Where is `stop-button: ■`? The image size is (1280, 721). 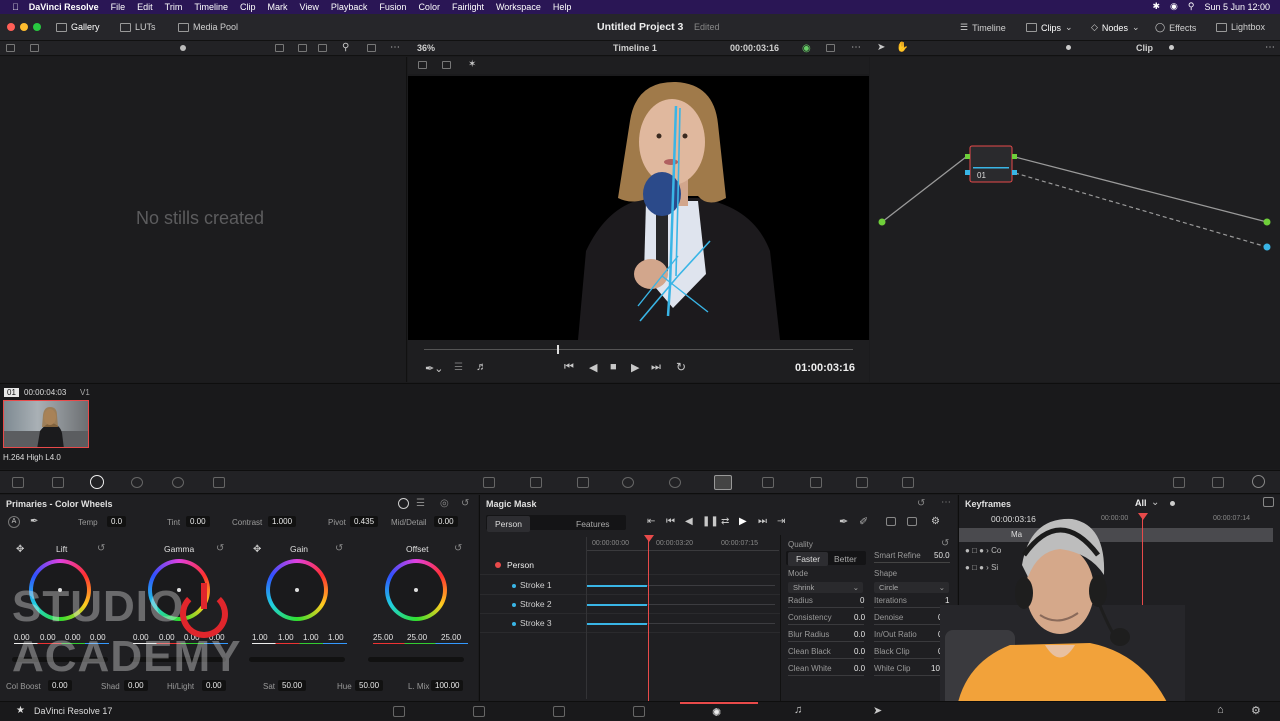
stop-button: ■ is located at coordinates (613, 367).